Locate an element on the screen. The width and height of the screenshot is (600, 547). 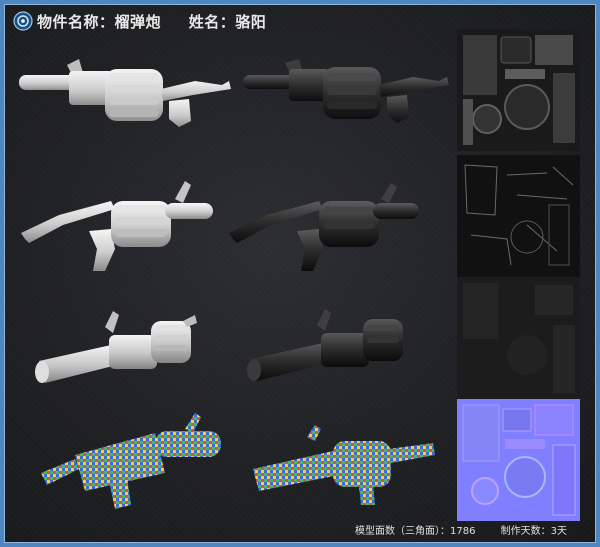
texture-gloss is located at coordinates (518, 338).